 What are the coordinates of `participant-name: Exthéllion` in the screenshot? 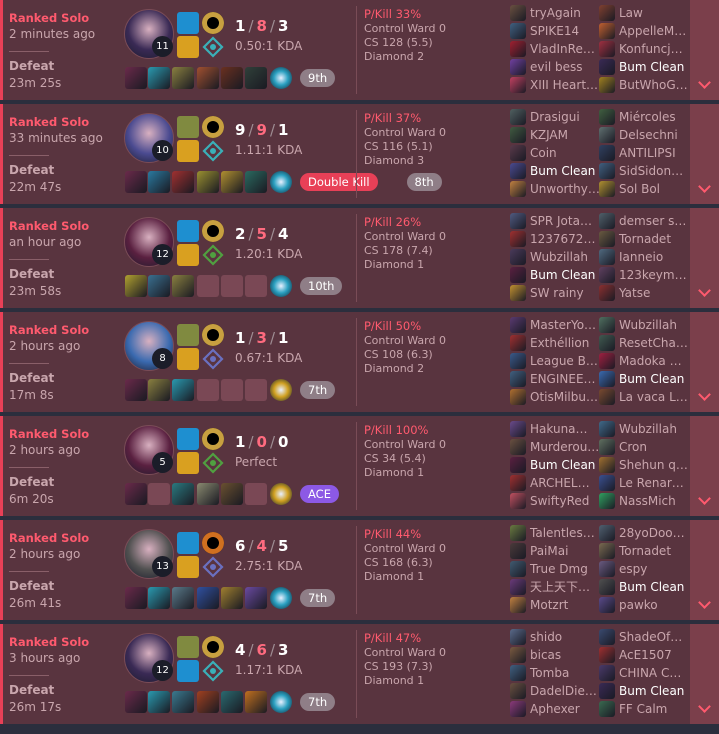 It's located at (559, 343).